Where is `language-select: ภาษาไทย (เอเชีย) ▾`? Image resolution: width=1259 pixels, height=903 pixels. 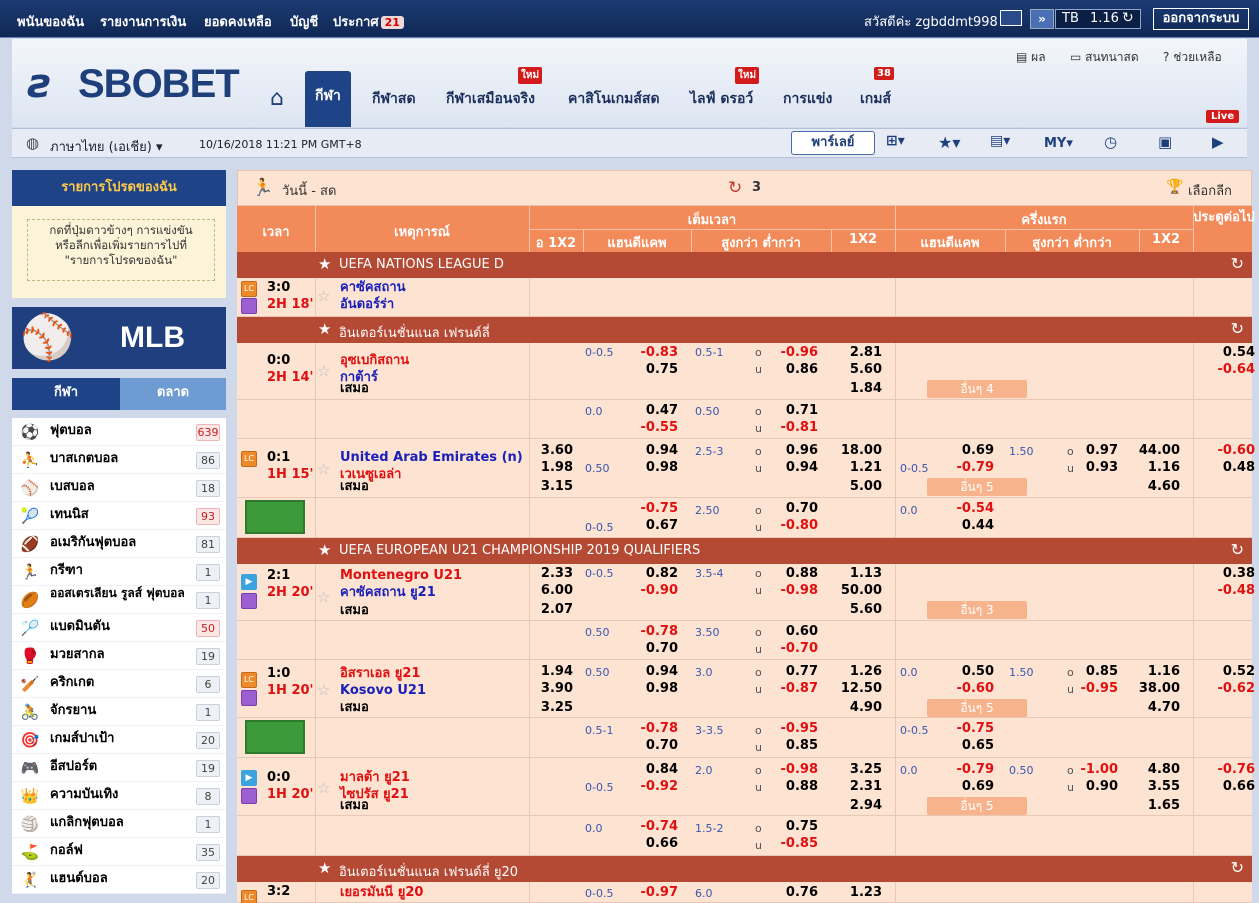
language-select: ภาษาไทย (เอเชีย) ▾ is located at coordinates (106, 146).